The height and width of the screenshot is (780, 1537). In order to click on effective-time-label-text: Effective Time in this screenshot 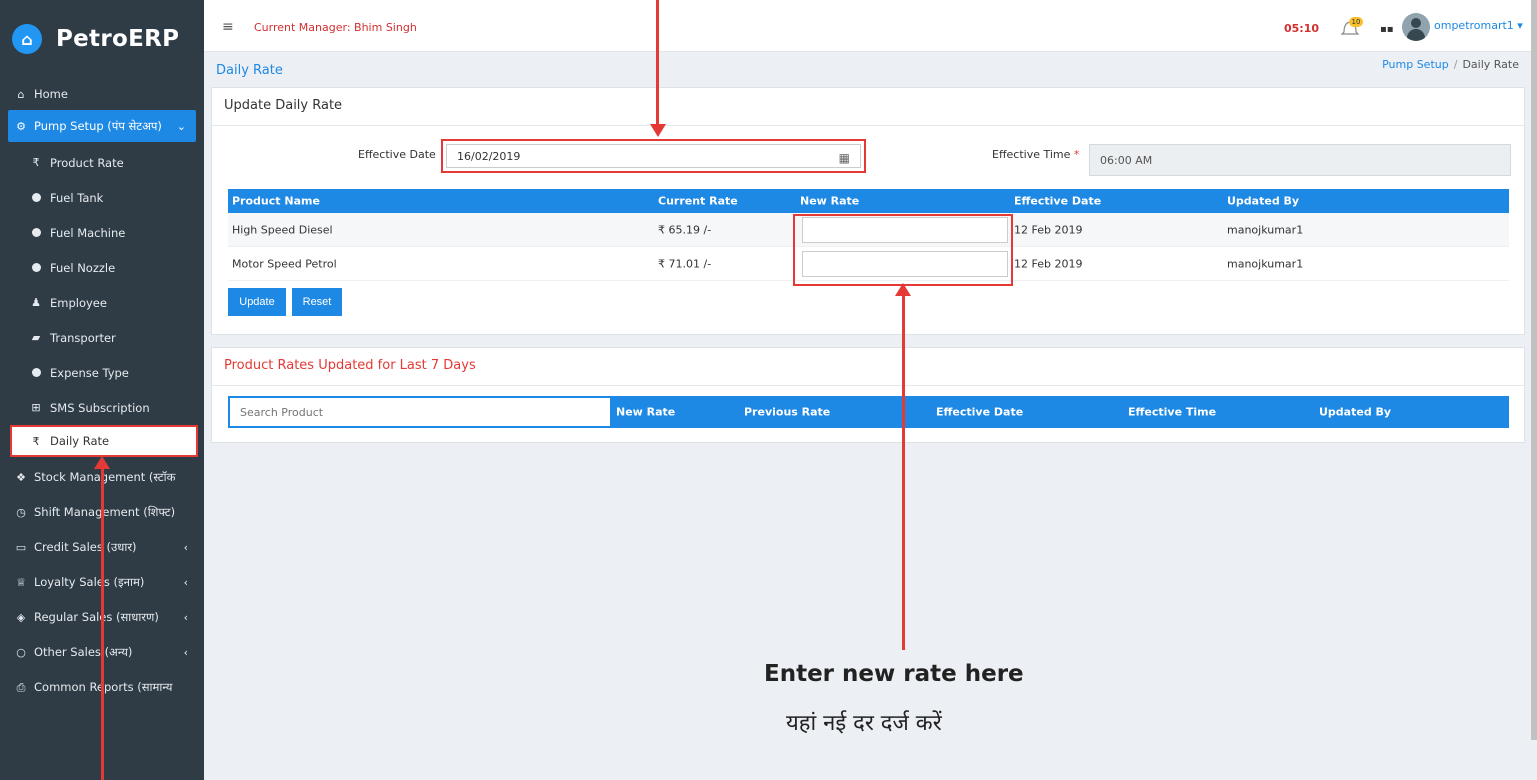, I will do `click(1031, 154)`.